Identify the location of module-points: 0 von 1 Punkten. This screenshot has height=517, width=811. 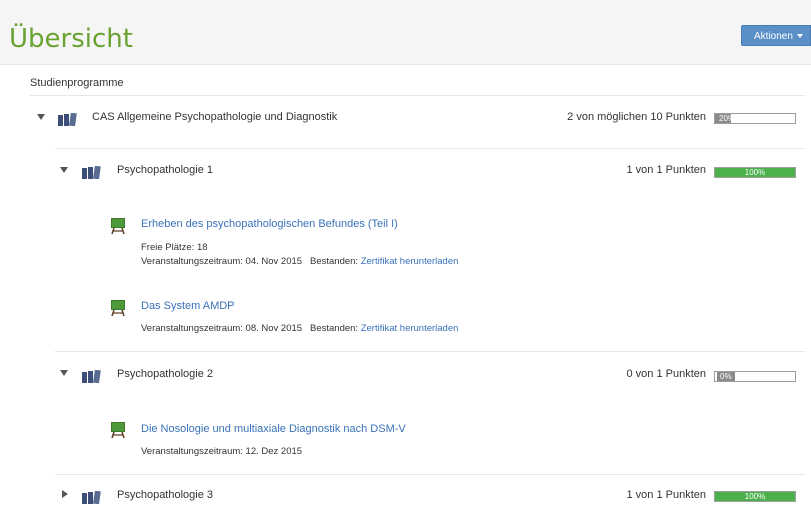
(666, 374).